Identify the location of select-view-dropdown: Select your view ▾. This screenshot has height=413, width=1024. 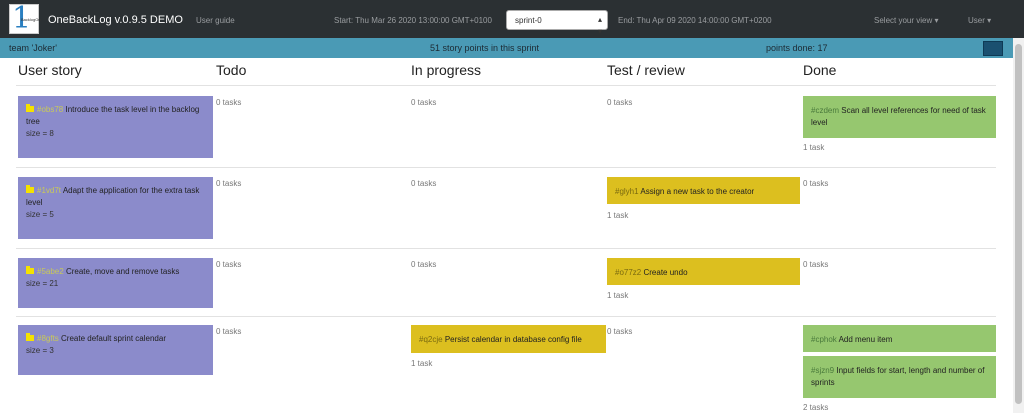
(906, 20).